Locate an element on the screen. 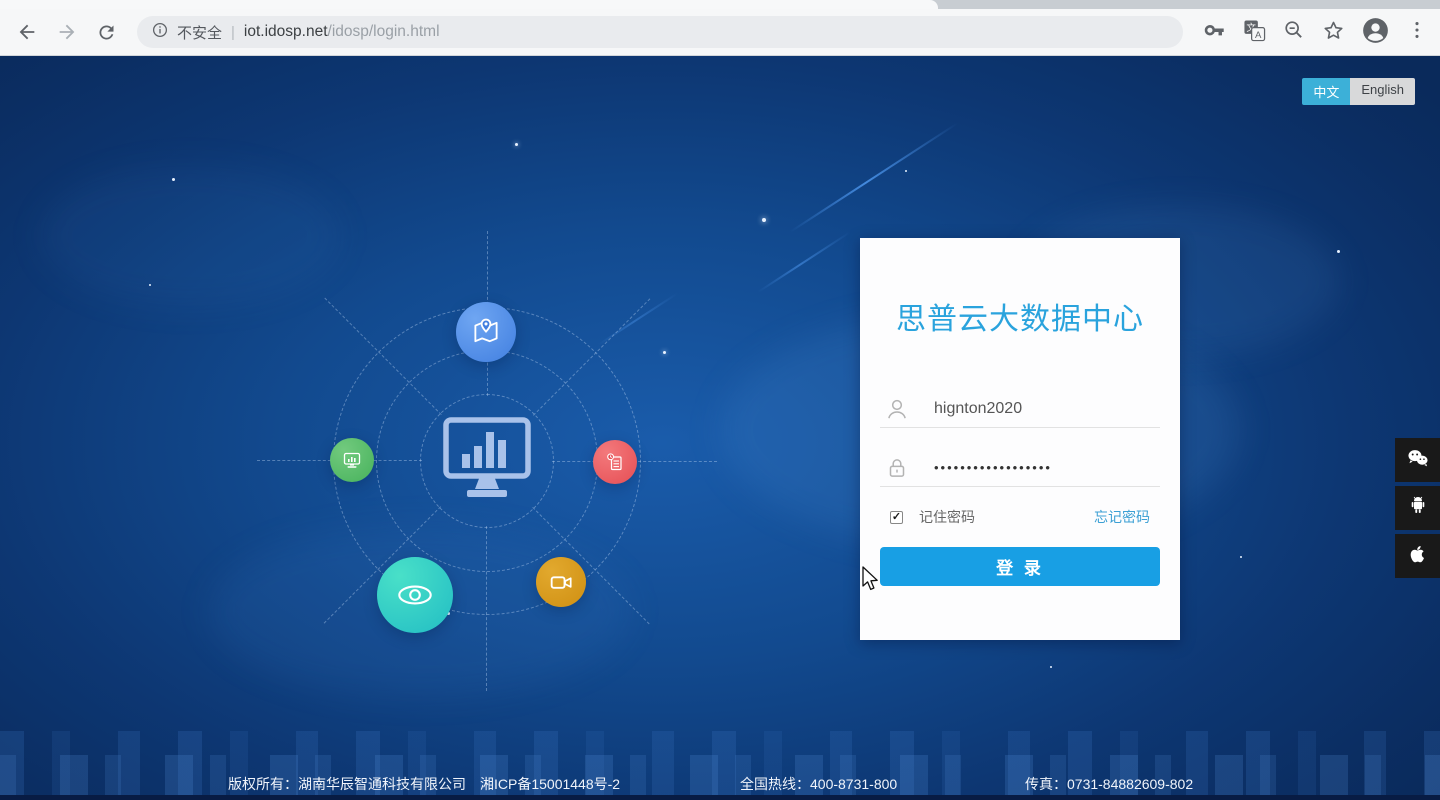  dashboard-monitor-icon is located at coordinates (487, 461).